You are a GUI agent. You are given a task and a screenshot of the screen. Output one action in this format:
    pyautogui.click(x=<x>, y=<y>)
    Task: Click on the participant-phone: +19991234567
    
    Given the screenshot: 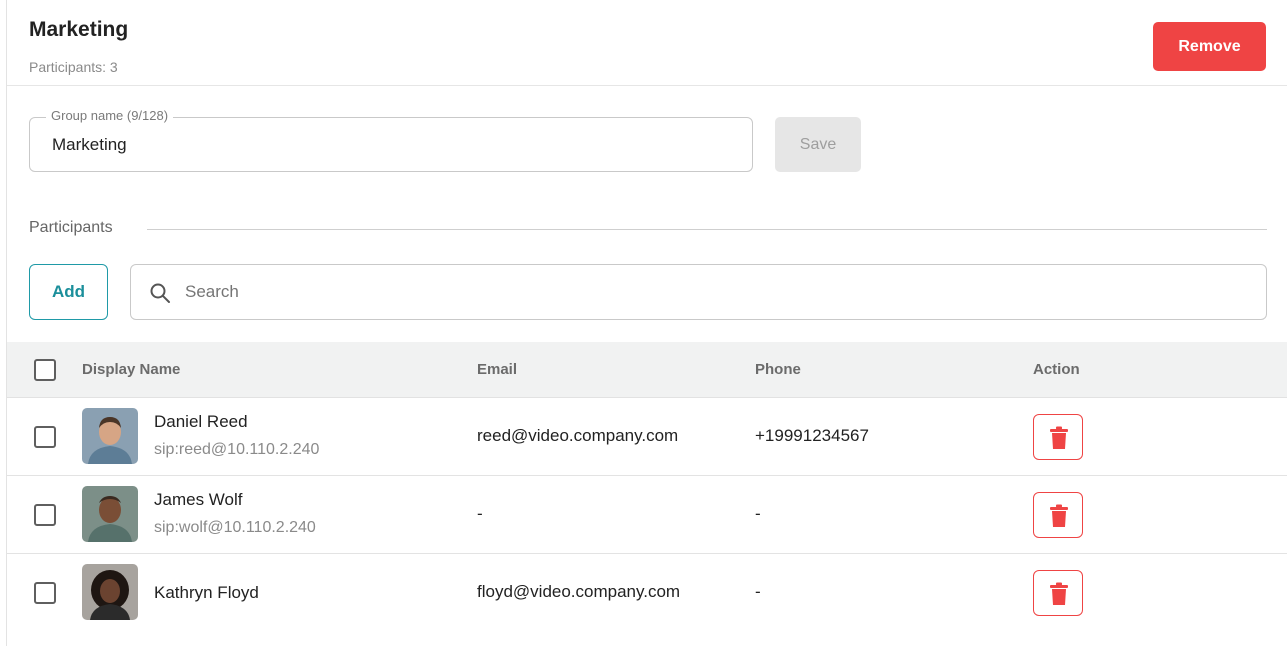 What is the action you would take?
    pyautogui.click(x=812, y=435)
    